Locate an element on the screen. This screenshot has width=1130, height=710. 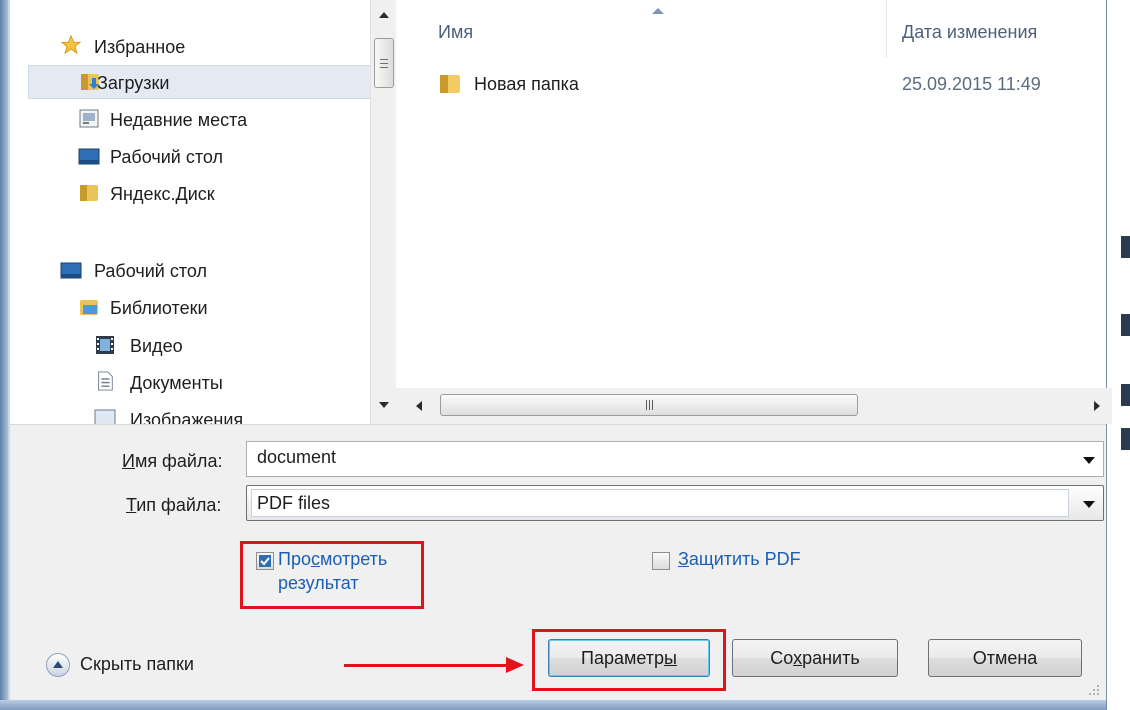
libraries-icon is located at coordinates (89, 307).